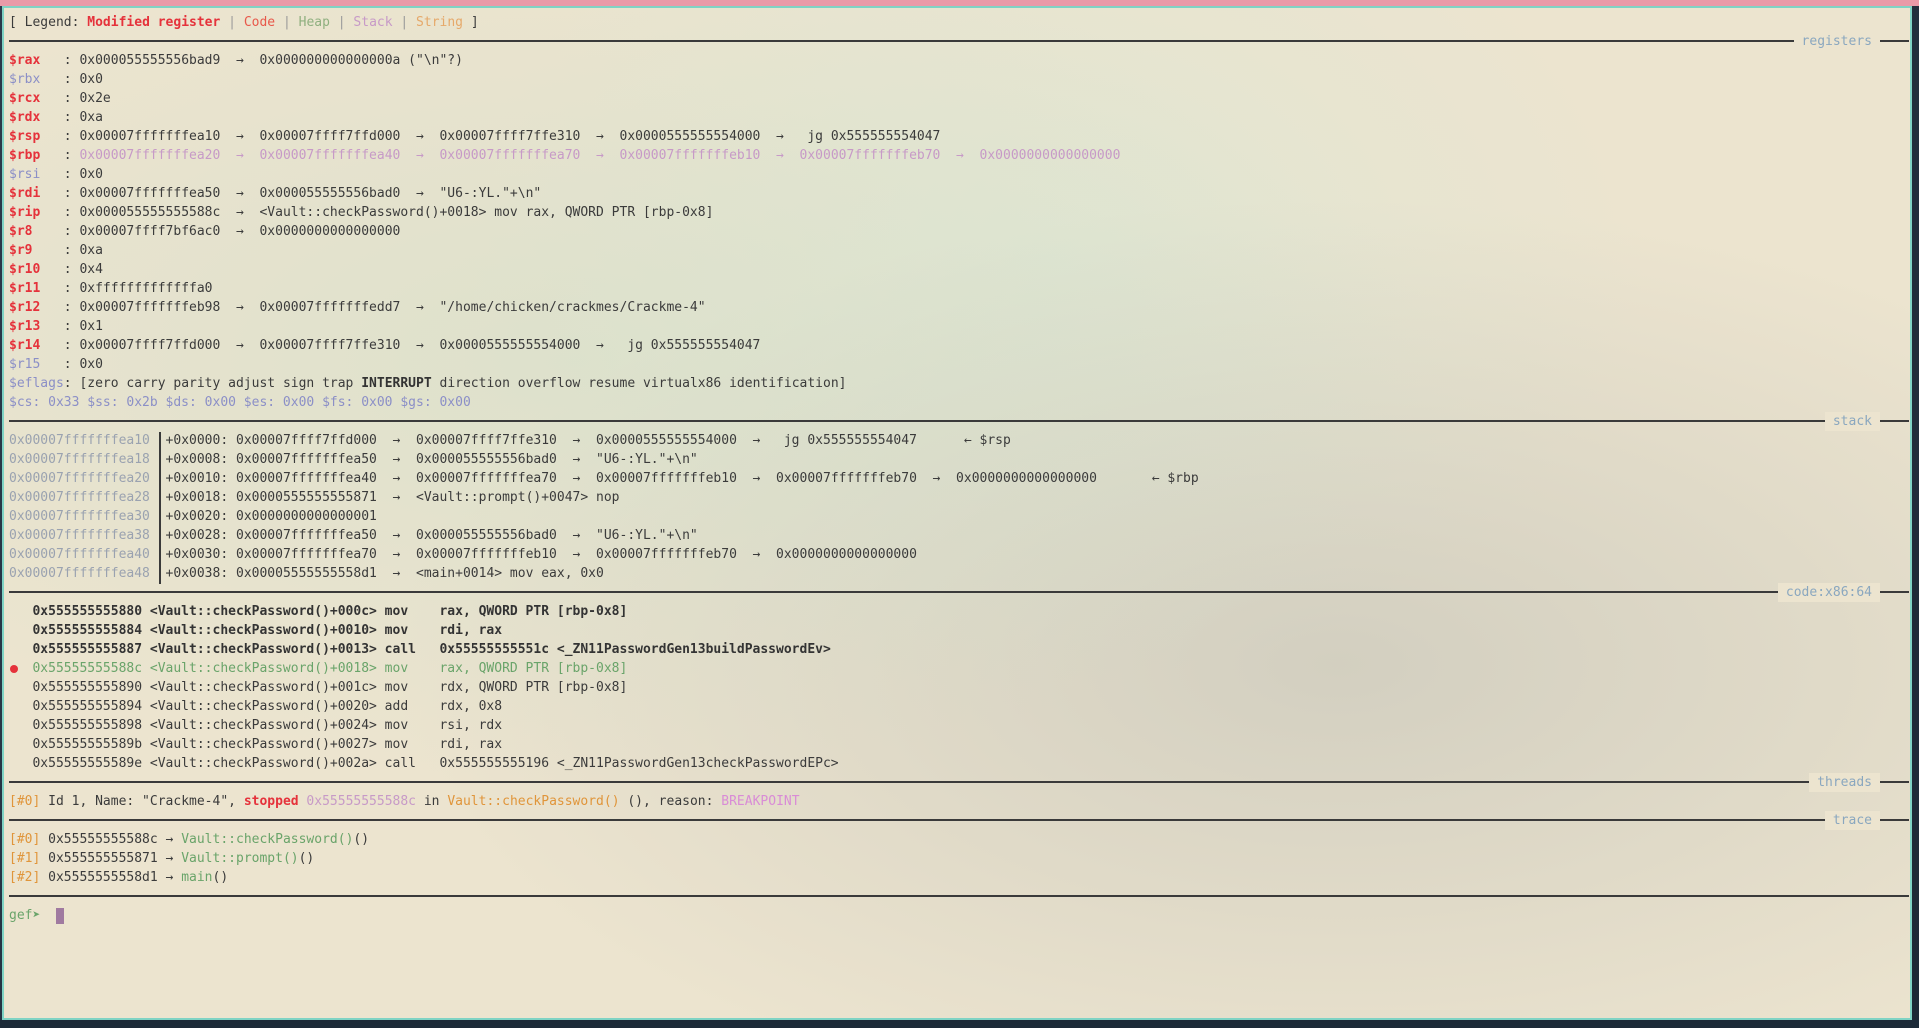 The height and width of the screenshot is (1028, 1919). What do you see at coordinates (959, 820) in the screenshot?
I see `trace-separator` at bounding box center [959, 820].